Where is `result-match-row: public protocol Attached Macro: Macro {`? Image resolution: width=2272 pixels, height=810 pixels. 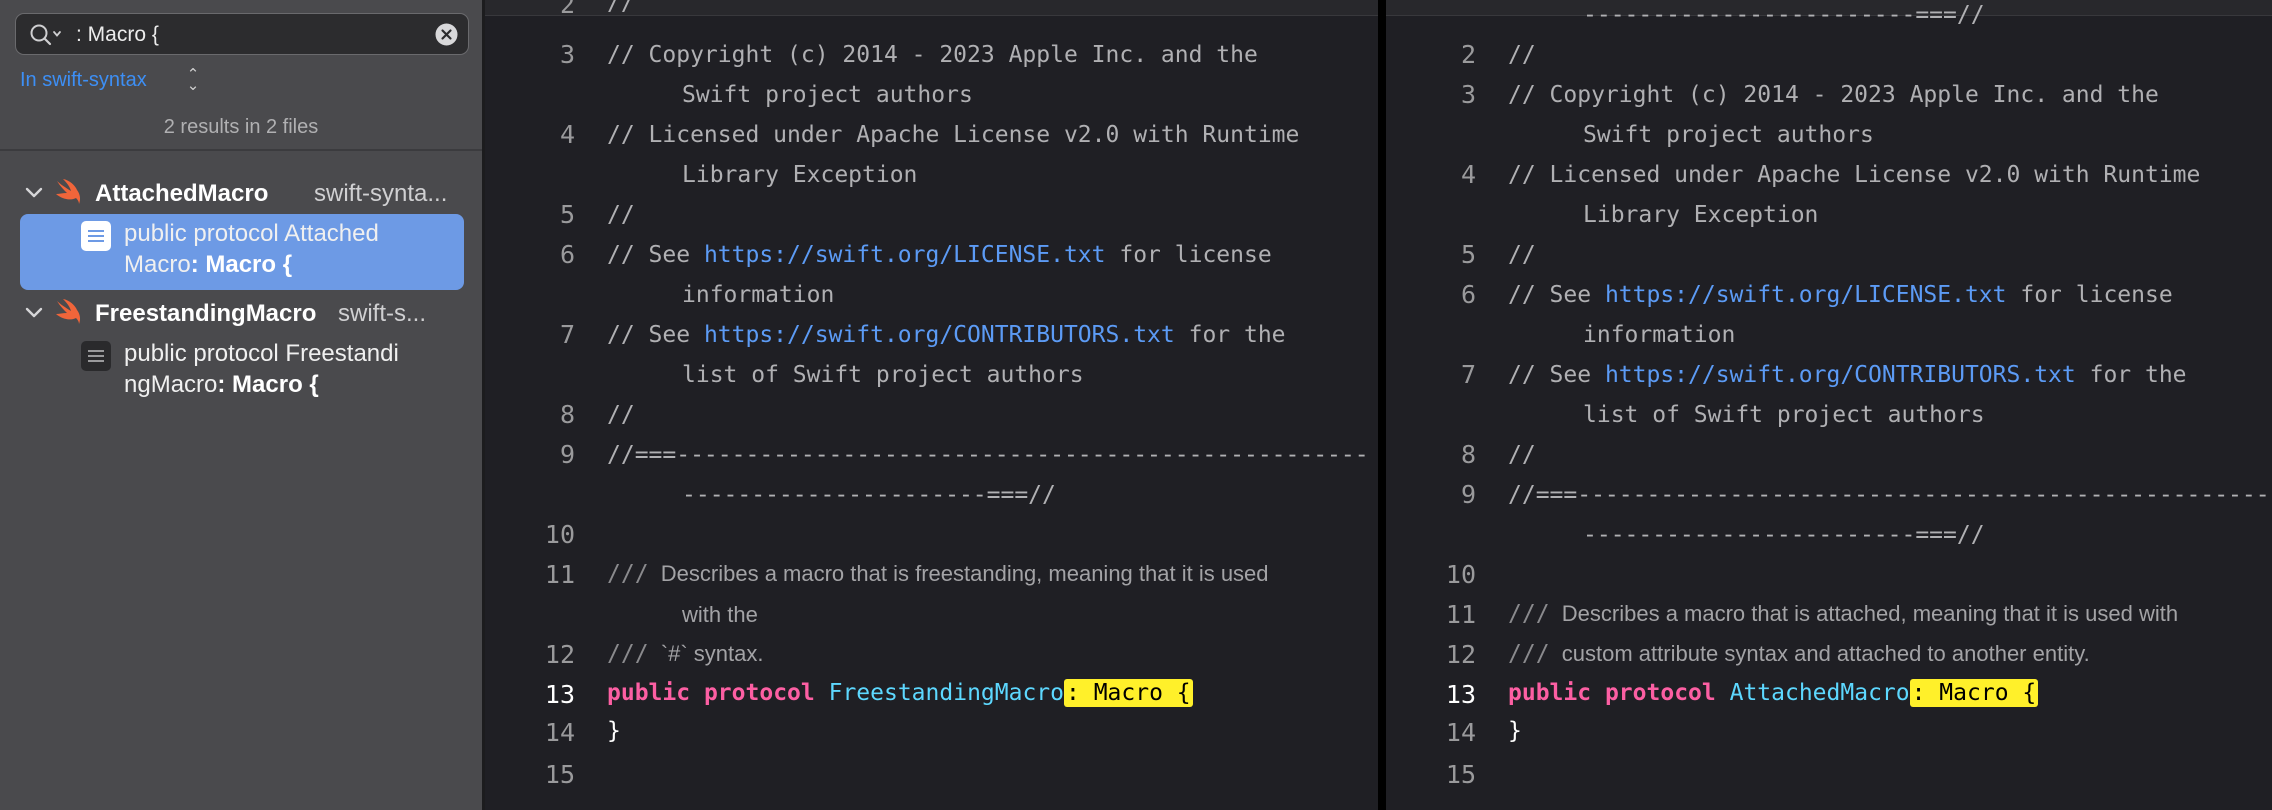
result-match-row: public protocol Attached Macro: Macro { is located at coordinates (242, 252).